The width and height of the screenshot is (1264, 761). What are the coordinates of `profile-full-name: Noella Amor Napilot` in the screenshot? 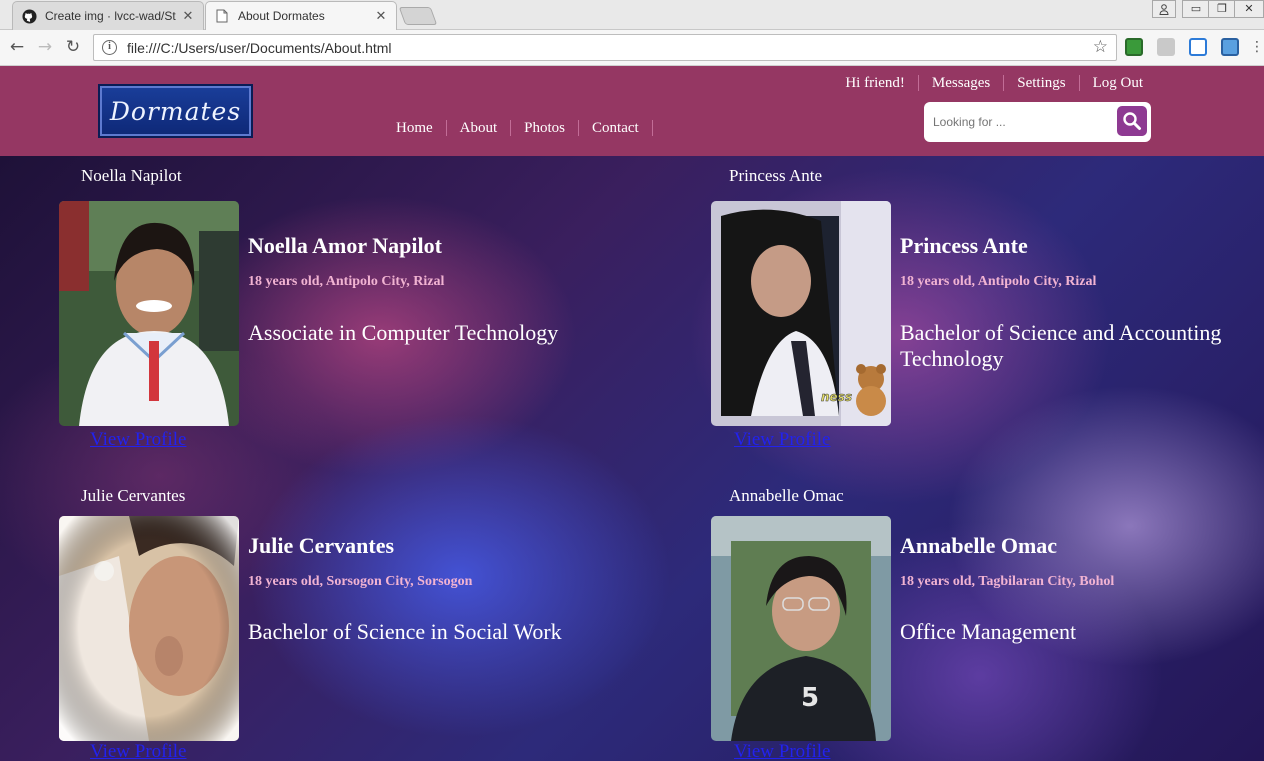 It's located at (345, 245).